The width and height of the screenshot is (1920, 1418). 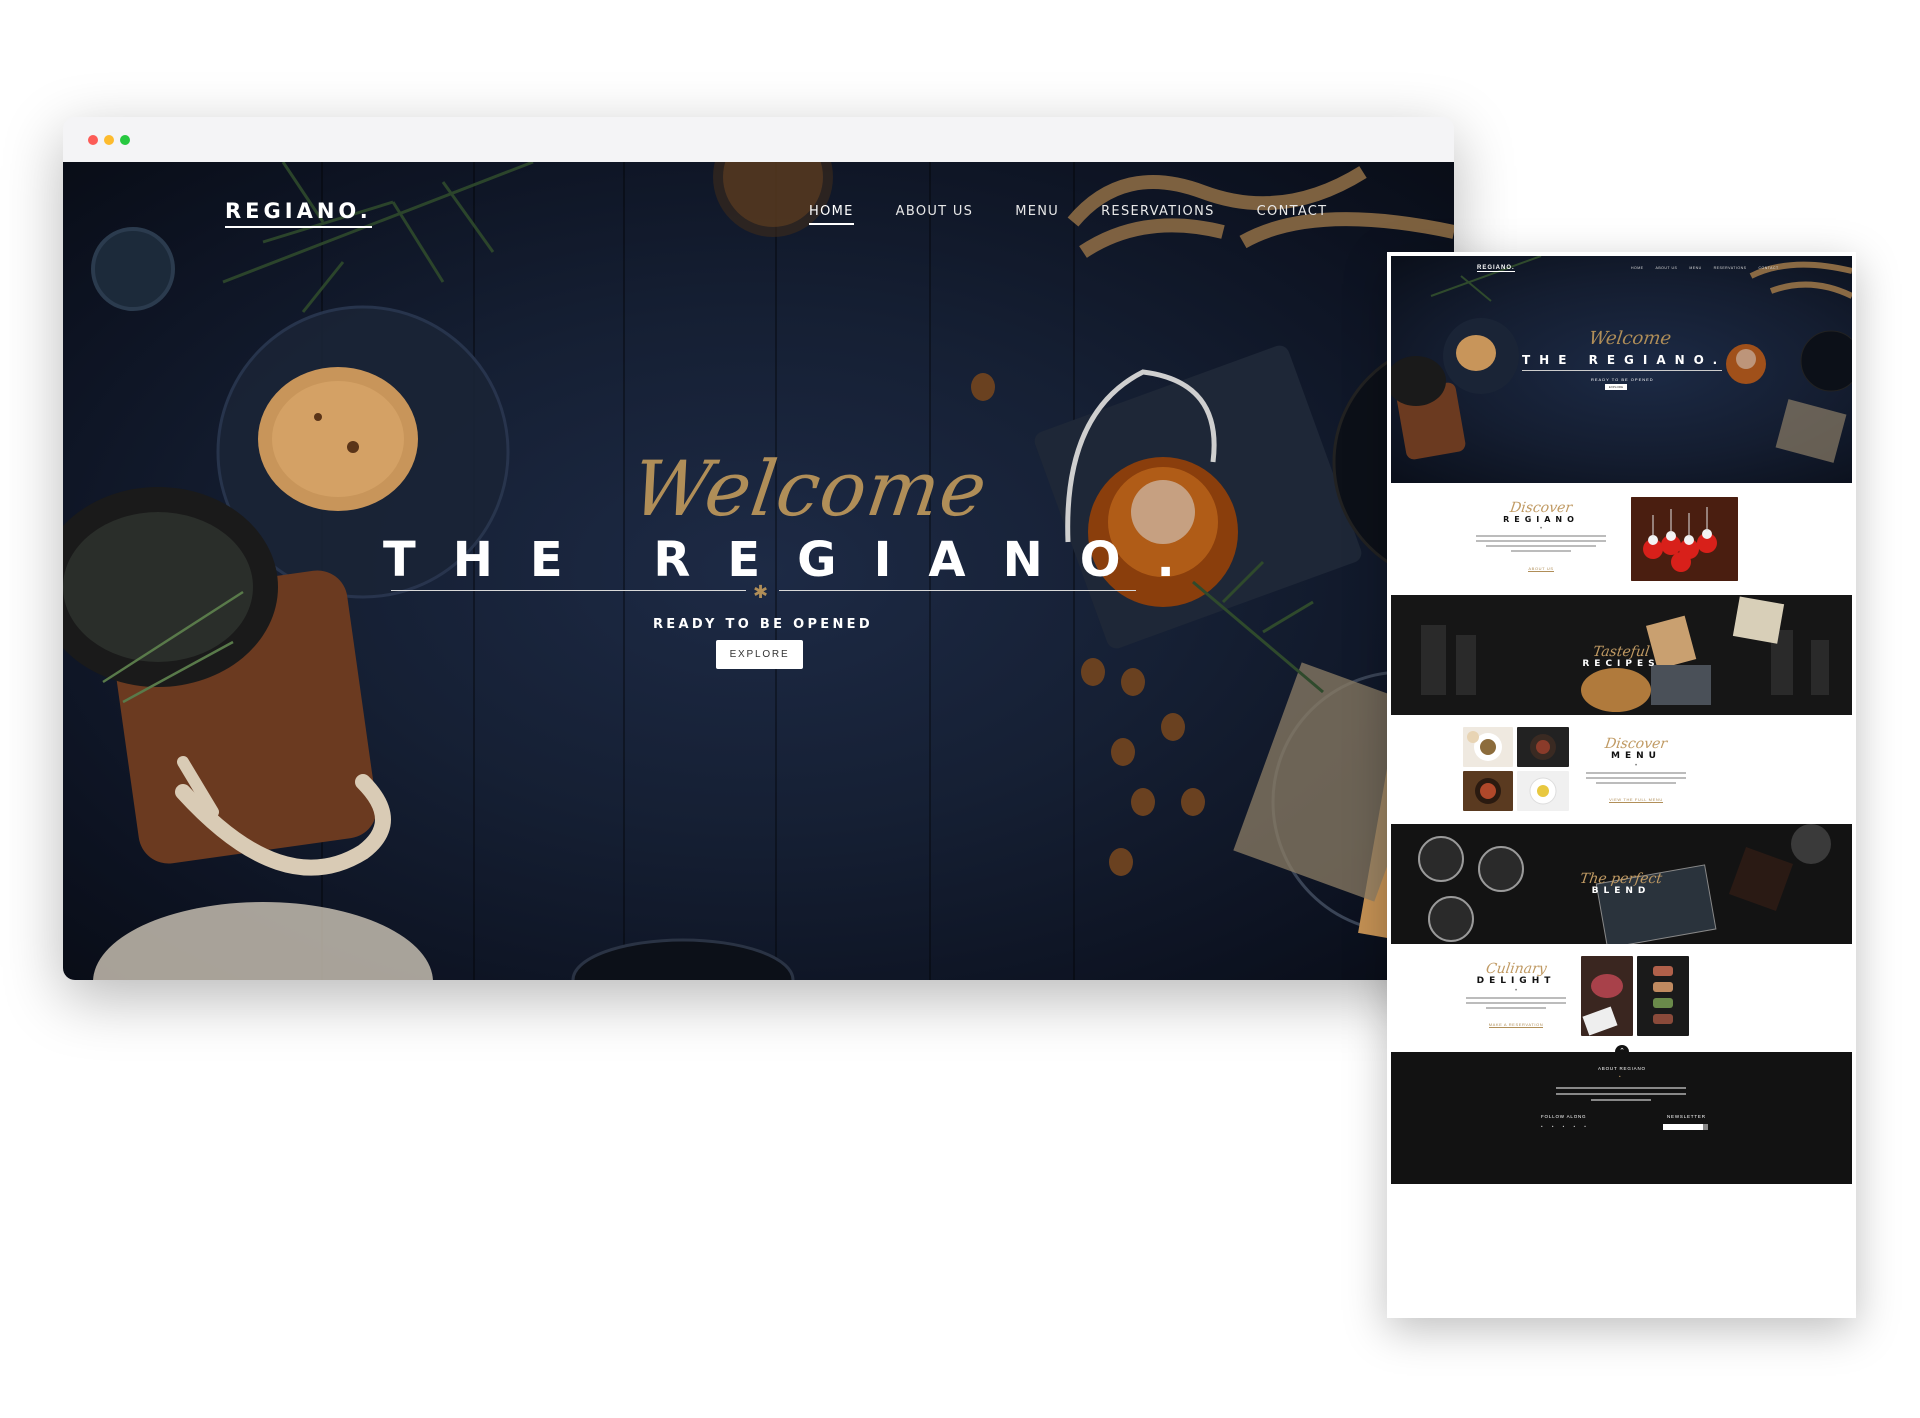 What do you see at coordinates (1565, 1126) in the screenshot?
I see `preview-social-icons: • • • • •` at bounding box center [1565, 1126].